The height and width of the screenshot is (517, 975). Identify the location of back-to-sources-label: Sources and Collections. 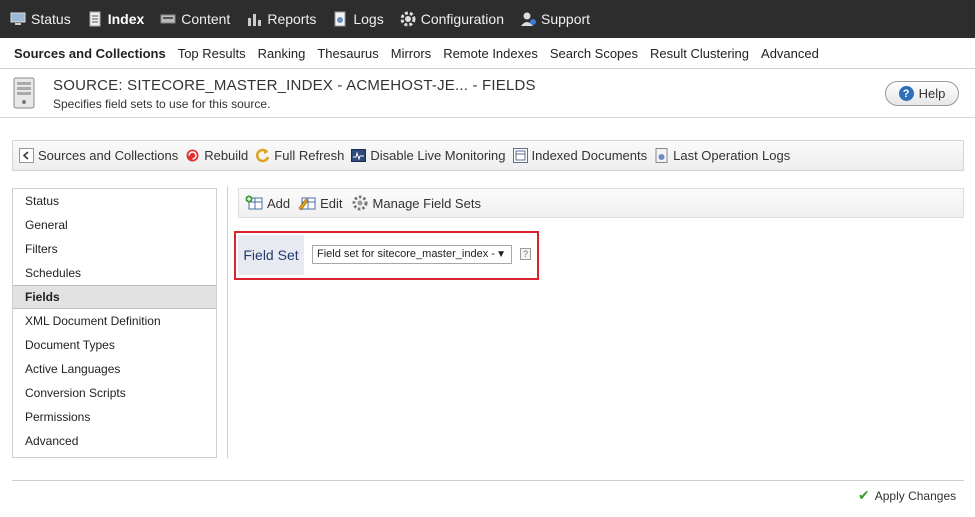
(108, 155).